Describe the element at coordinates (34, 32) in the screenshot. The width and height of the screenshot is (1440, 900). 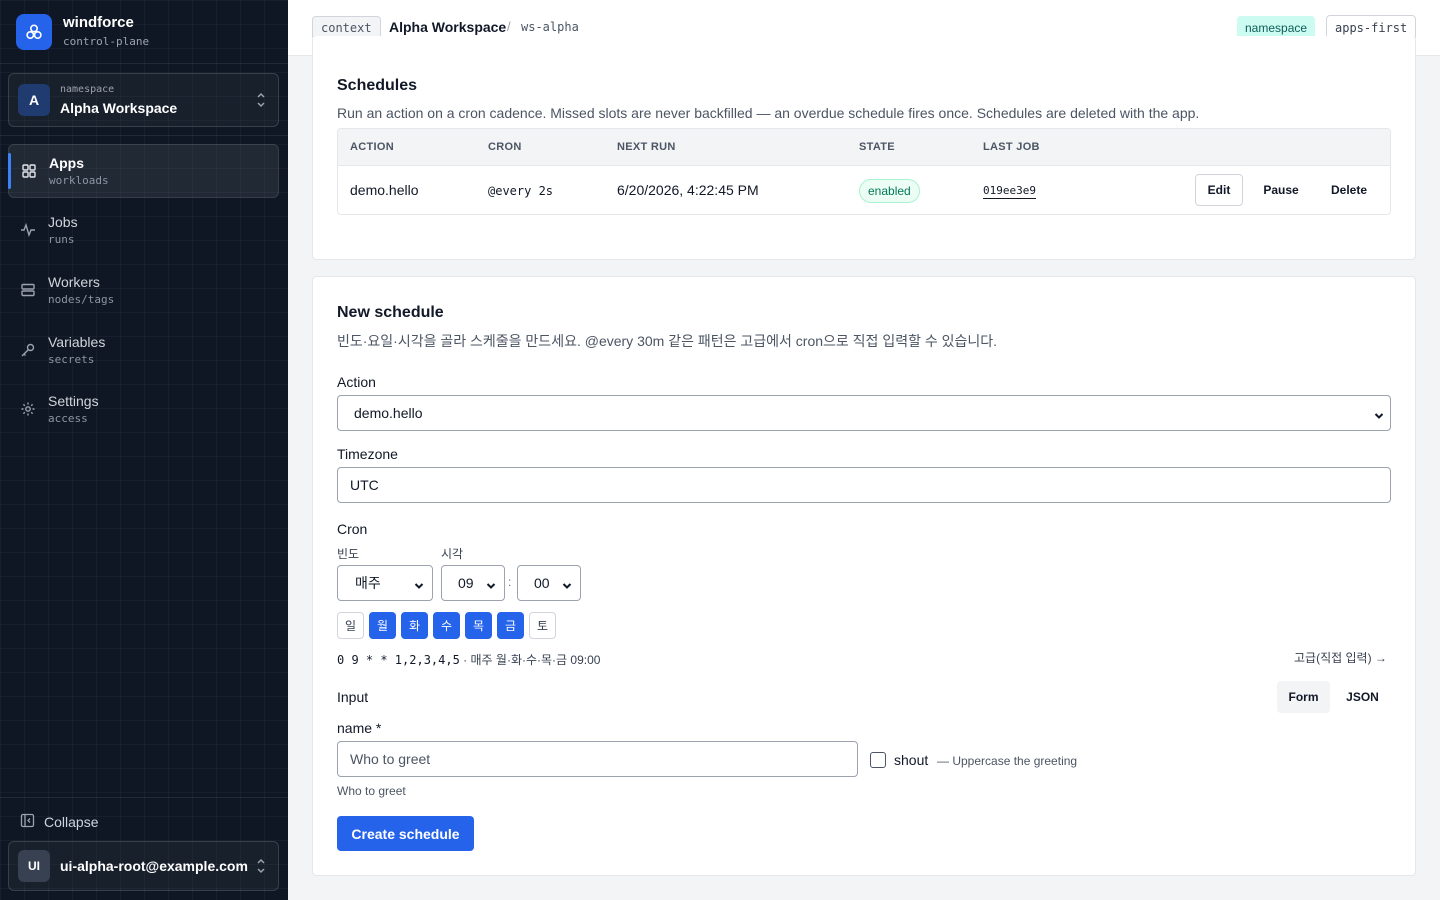
I see `windforce-logo-icon` at that location.